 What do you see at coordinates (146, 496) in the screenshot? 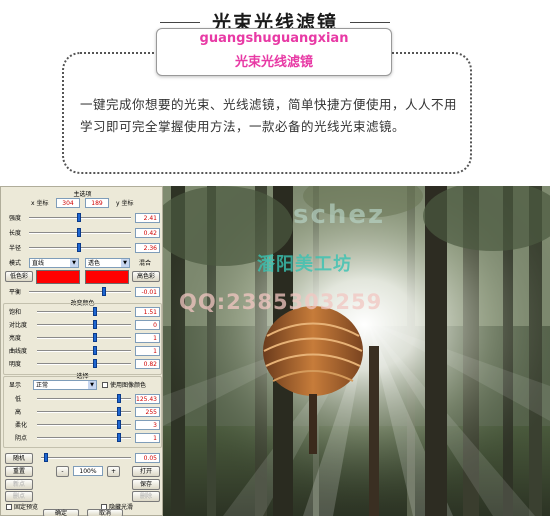
I see `delete-button: 删除` at bounding box center [146, 496].